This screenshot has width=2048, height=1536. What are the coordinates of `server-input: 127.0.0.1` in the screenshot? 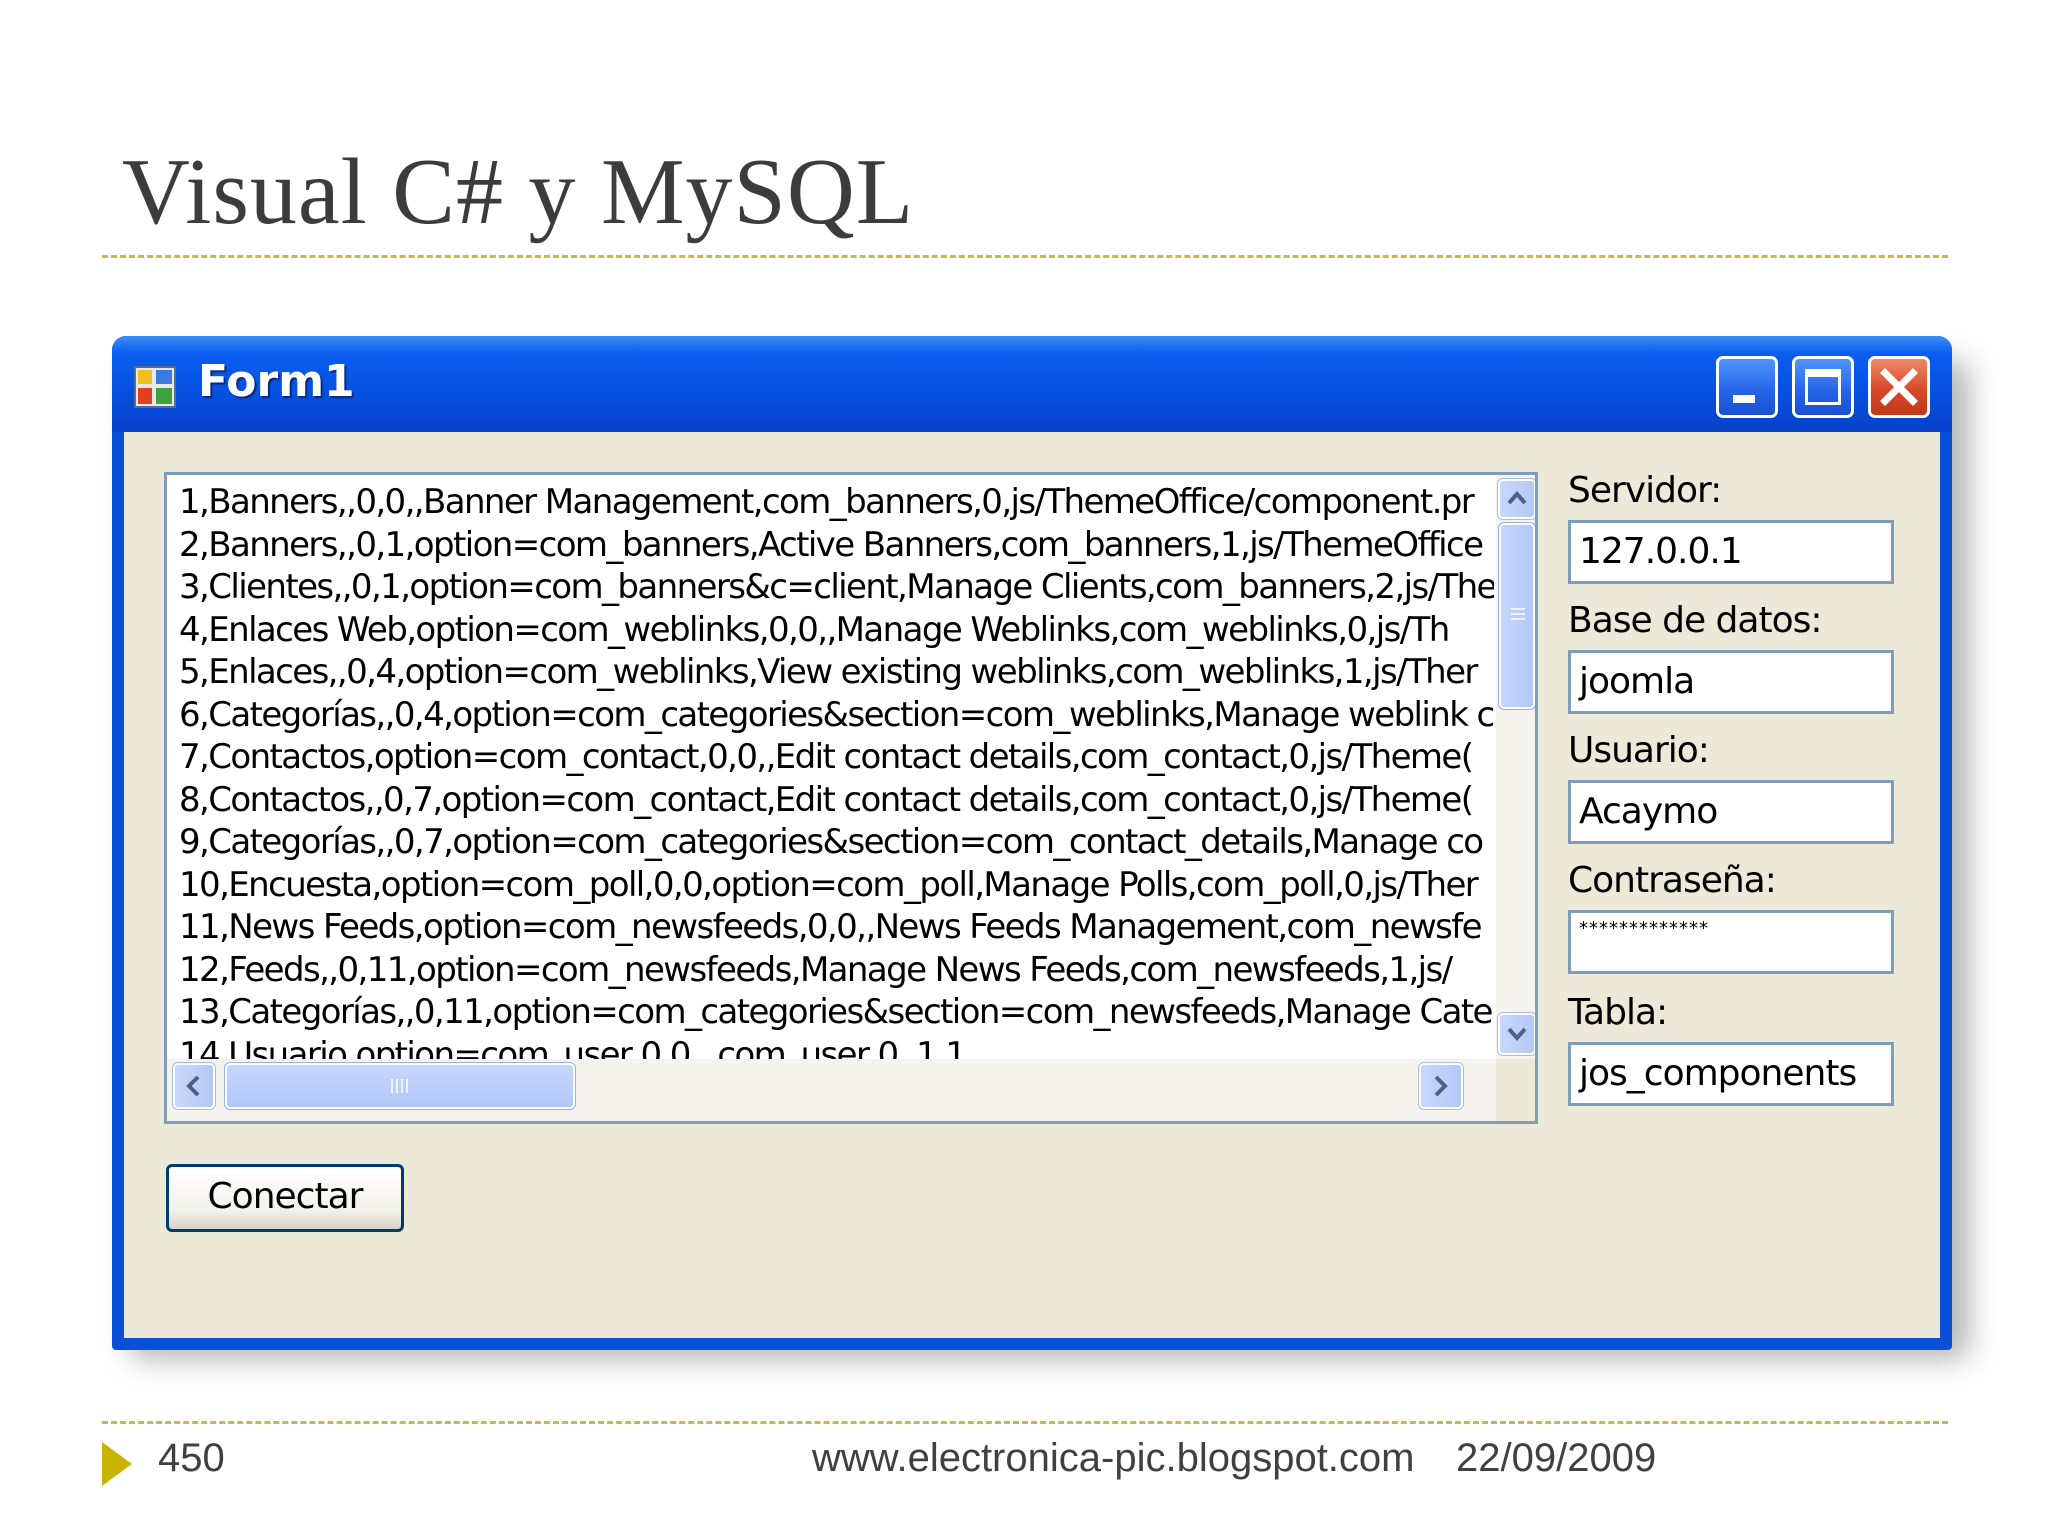 It's located at (1731, 552).